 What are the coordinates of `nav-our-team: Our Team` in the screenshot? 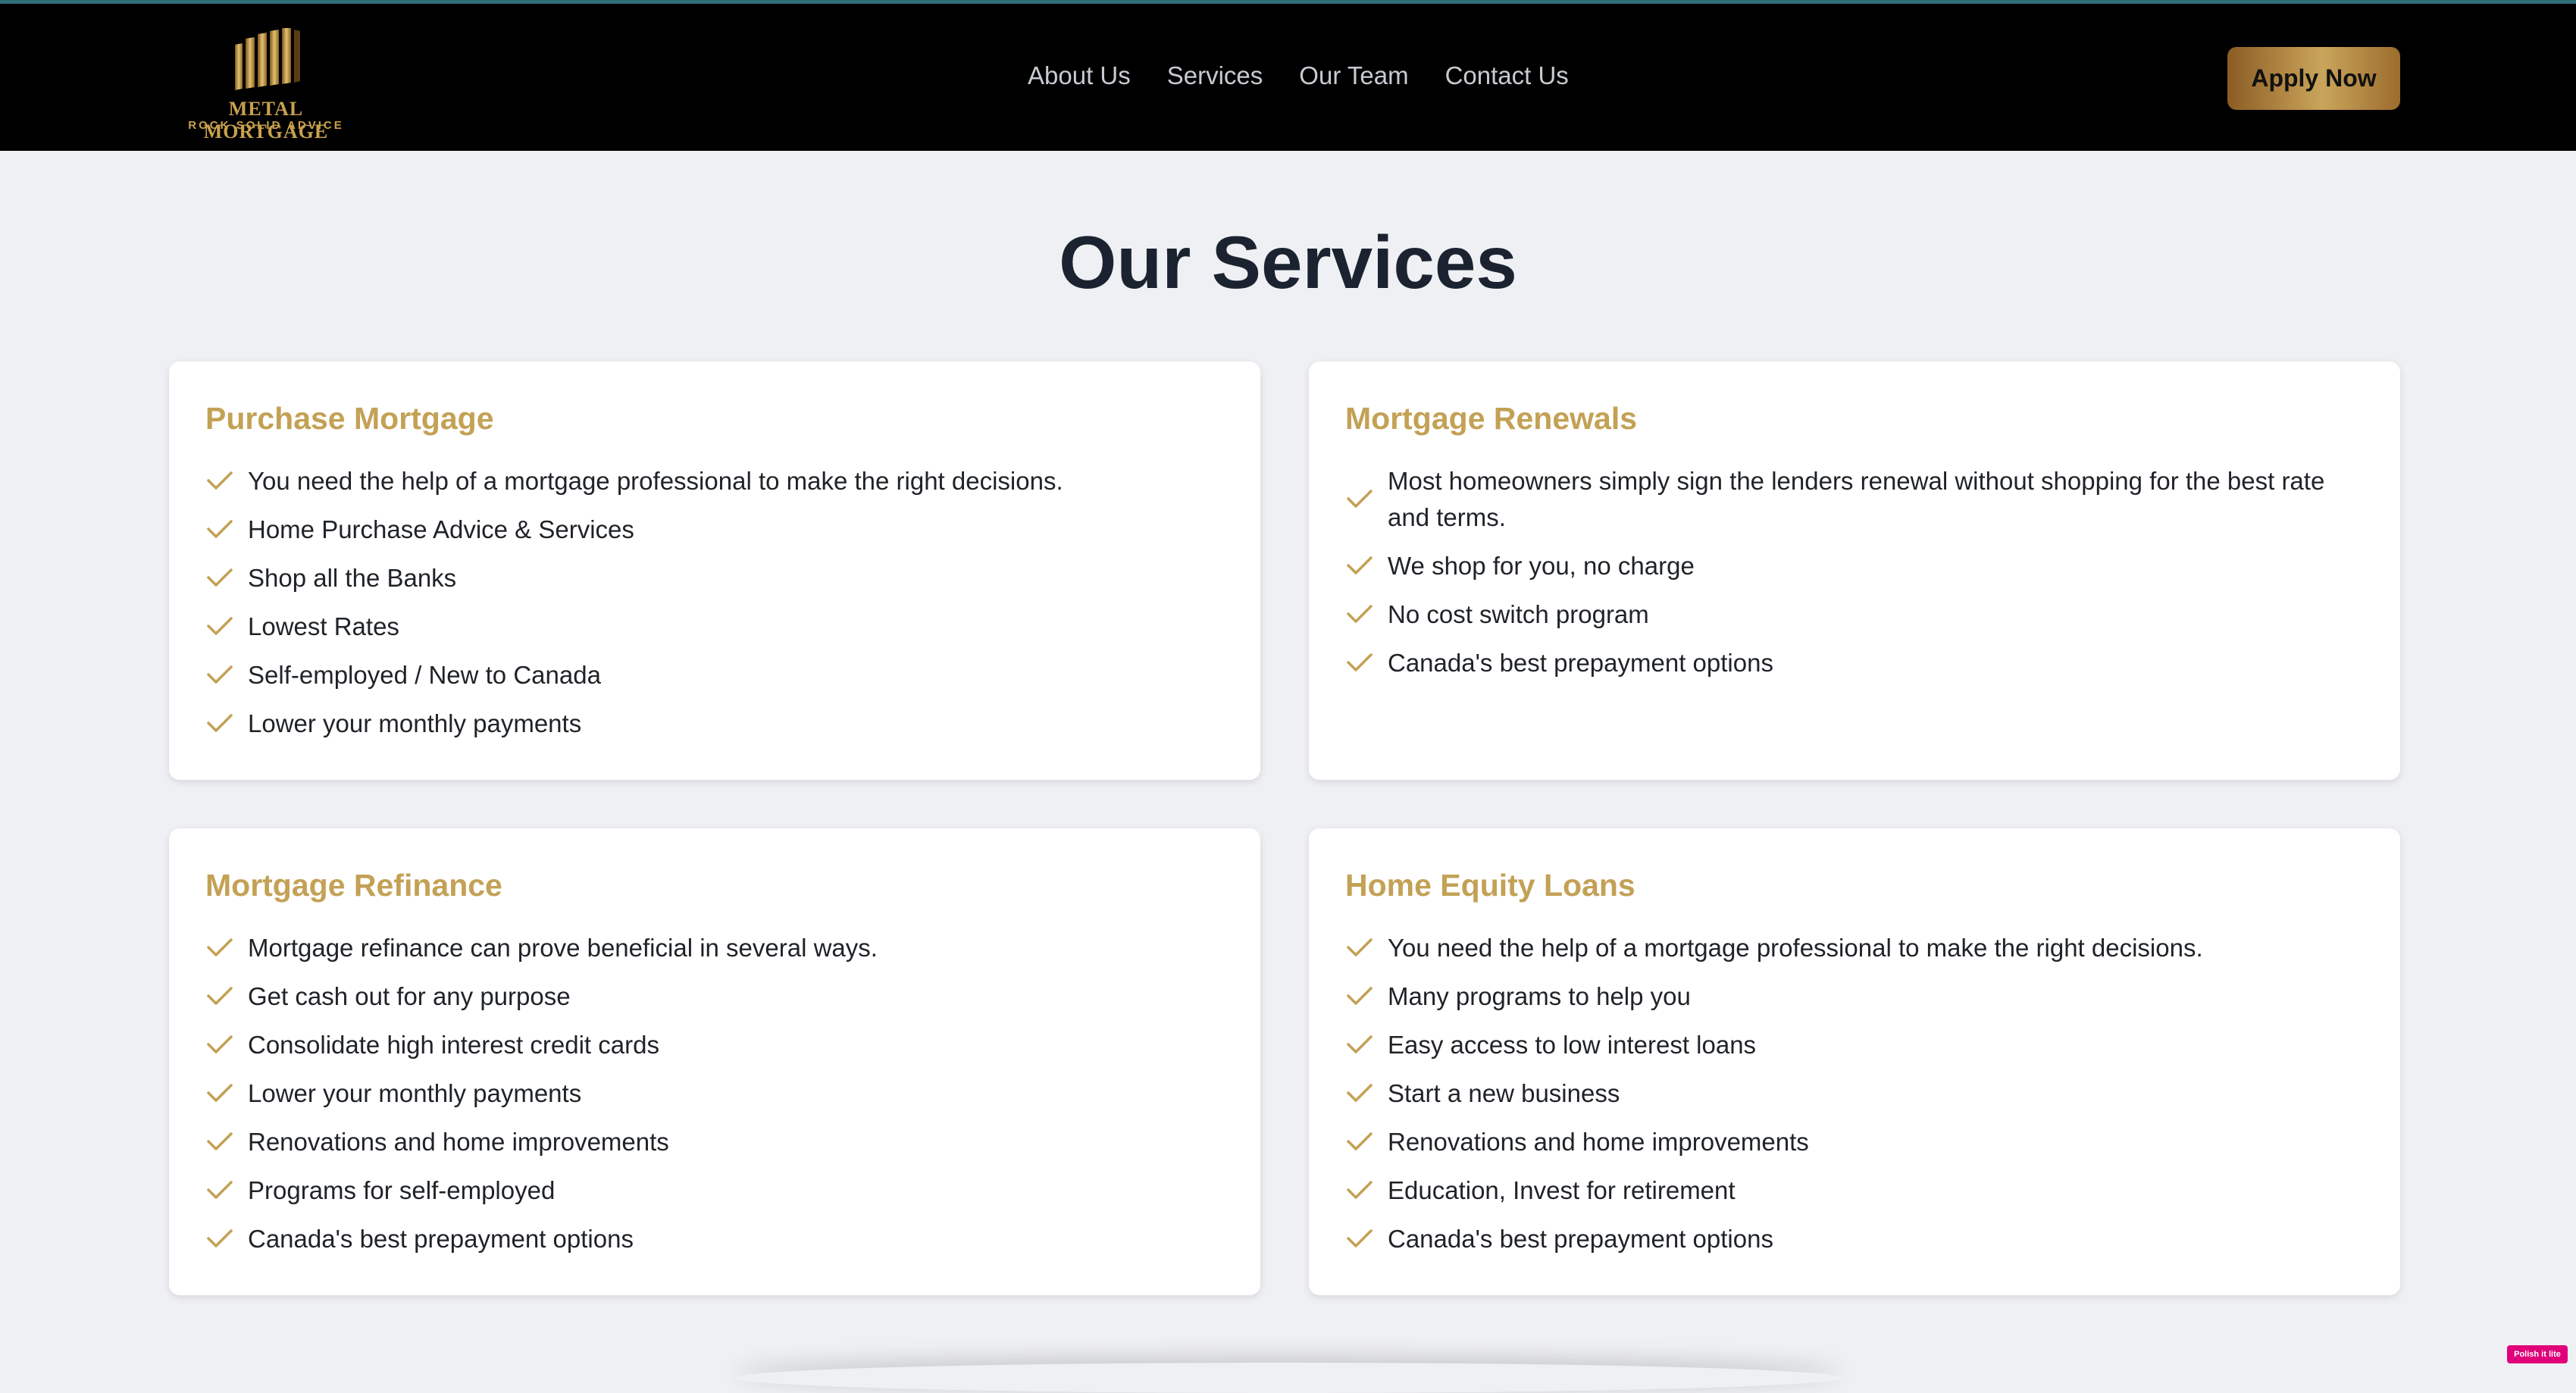 It's located at (1353, 76).